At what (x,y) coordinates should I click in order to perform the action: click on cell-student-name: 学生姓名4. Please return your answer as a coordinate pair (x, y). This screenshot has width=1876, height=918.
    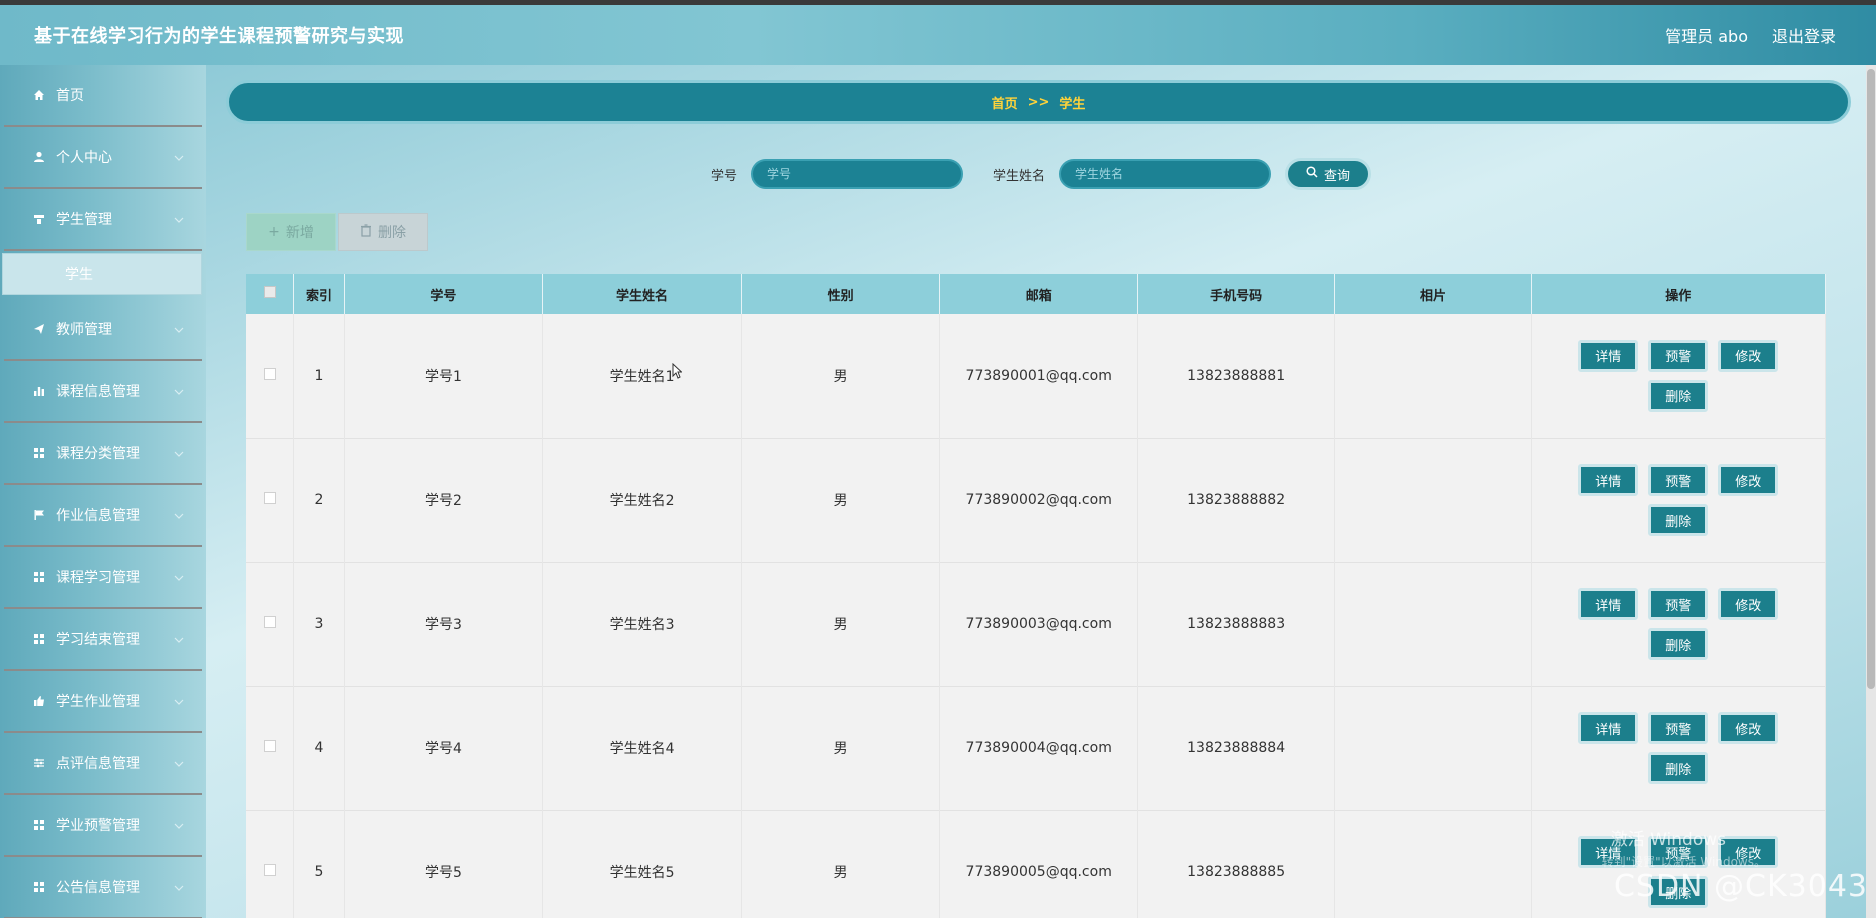
    Looking at the image, I should click on (642, 748).